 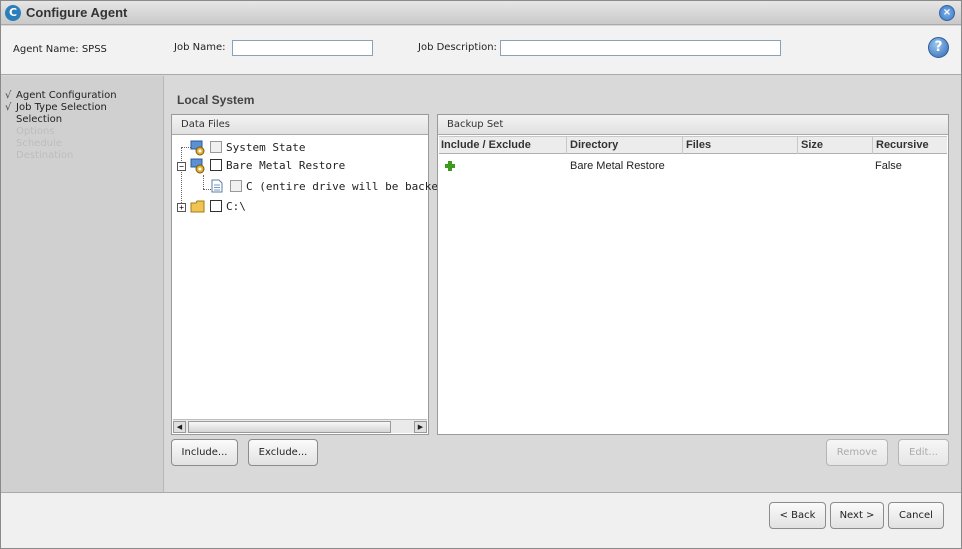 I want to click on scroll-left-icon: ◀, so click(x=179, y=427).